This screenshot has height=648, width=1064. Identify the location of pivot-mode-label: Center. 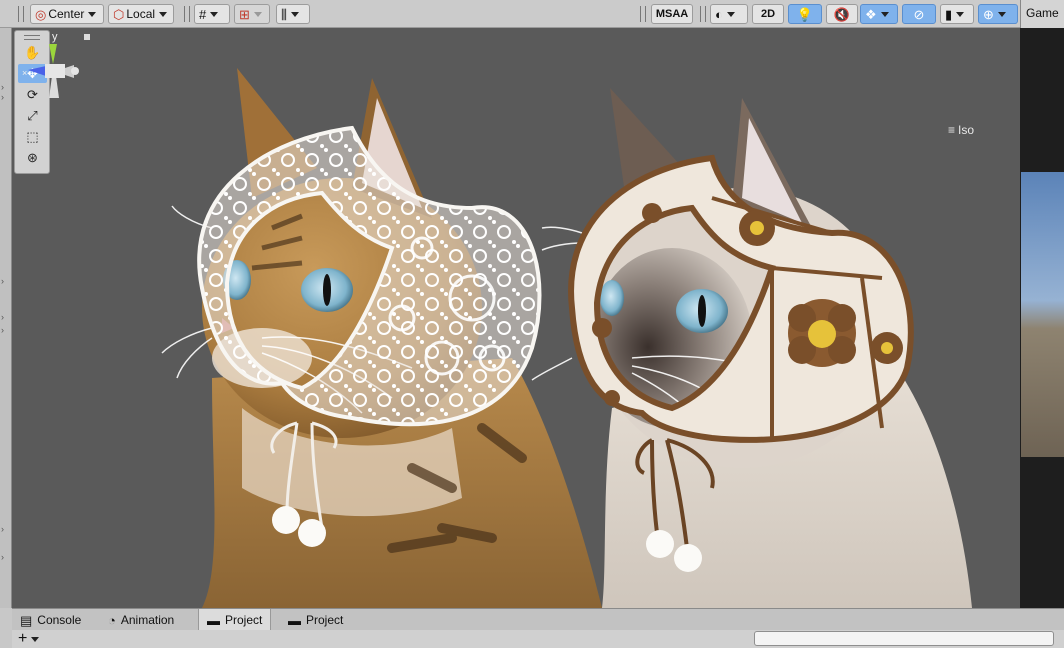
(66, 14).